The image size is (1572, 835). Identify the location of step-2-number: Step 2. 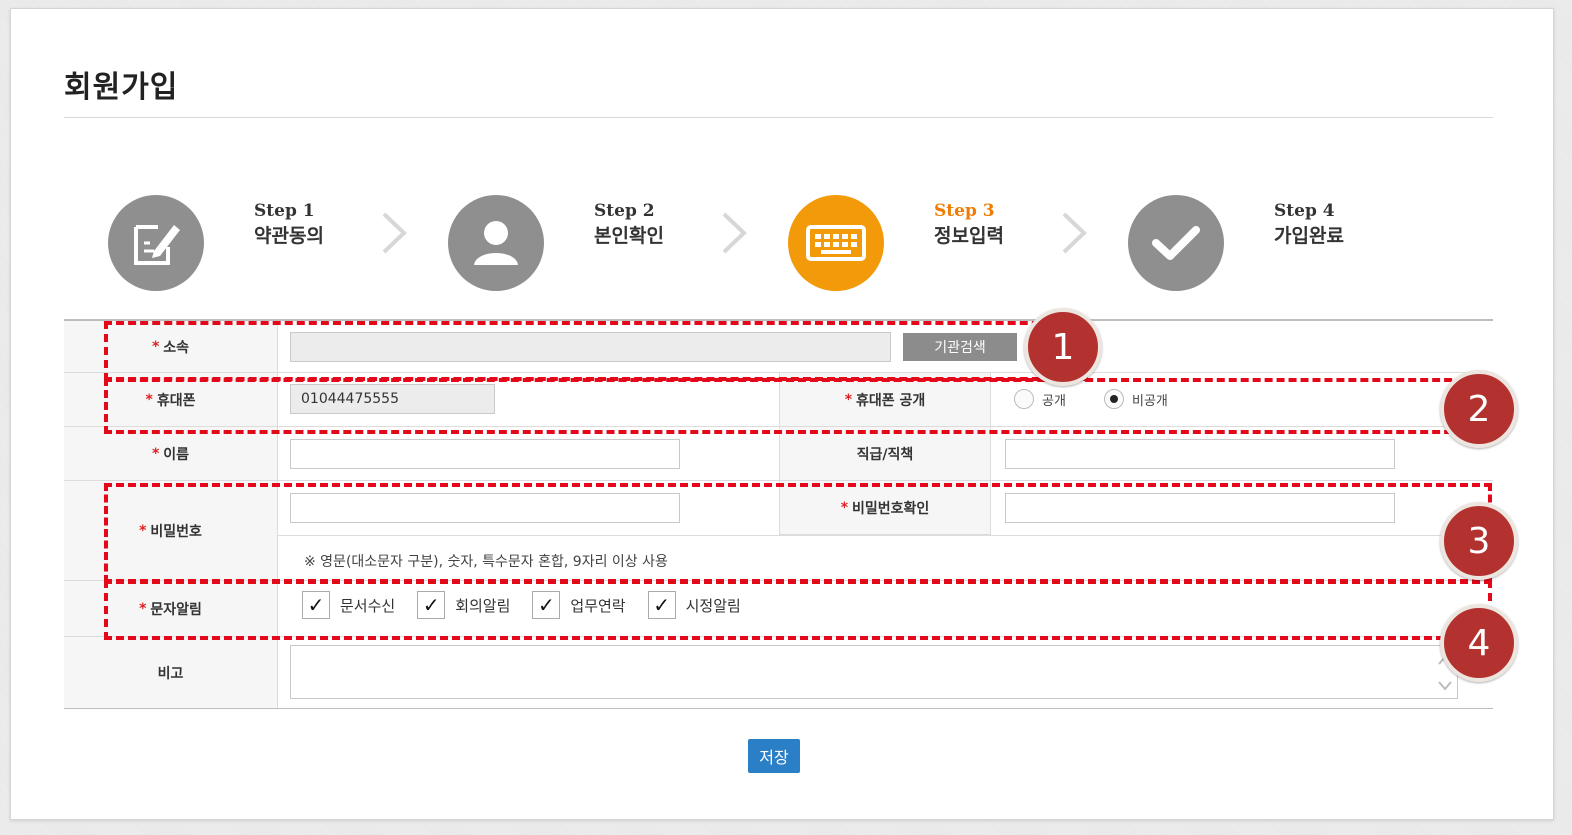
(624, 211).